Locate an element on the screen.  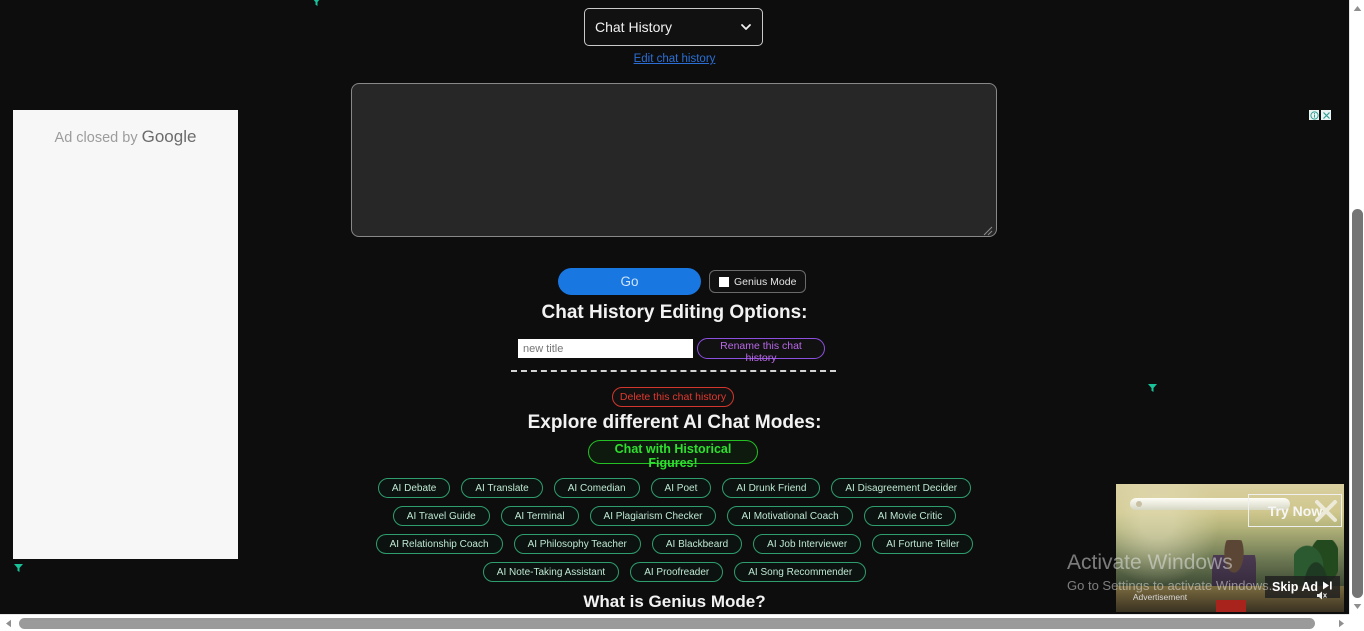
genius-mode-toggle: Genius Mode is located at coordinates (758, 281).